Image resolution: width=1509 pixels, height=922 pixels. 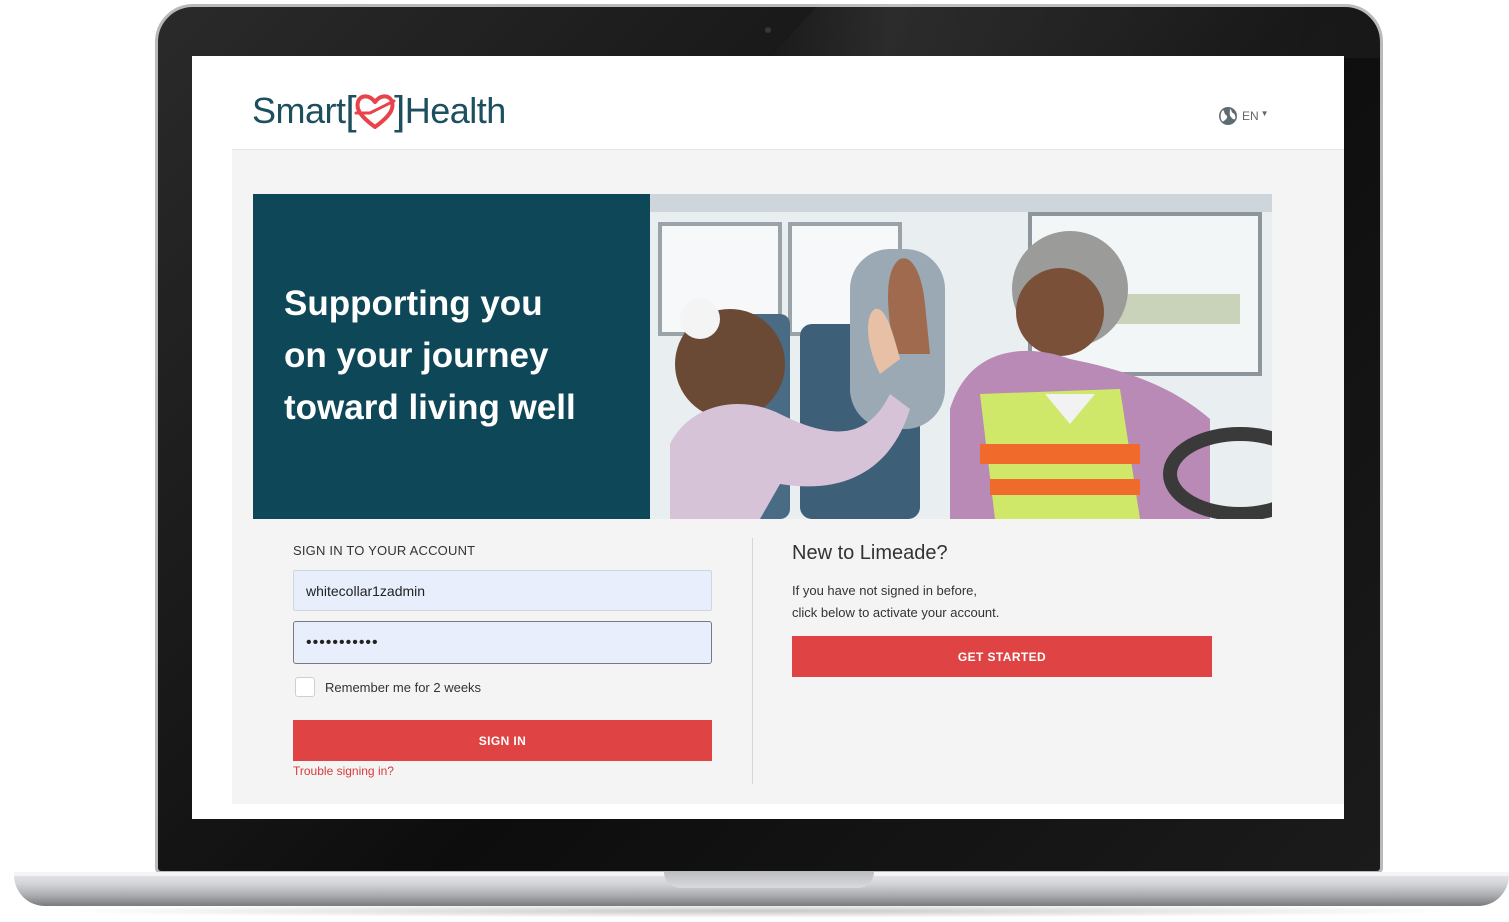 What do you see at coordinates (760, 911) in the screenshot?
I see `laptop-shadow` at bounding box center [760, 911].